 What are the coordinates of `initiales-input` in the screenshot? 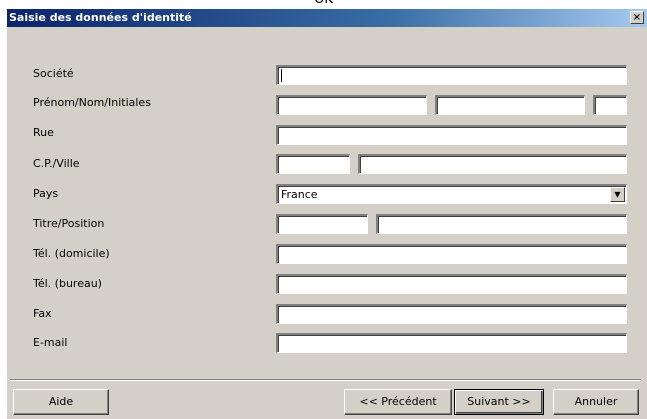 It's located at (610, 105).